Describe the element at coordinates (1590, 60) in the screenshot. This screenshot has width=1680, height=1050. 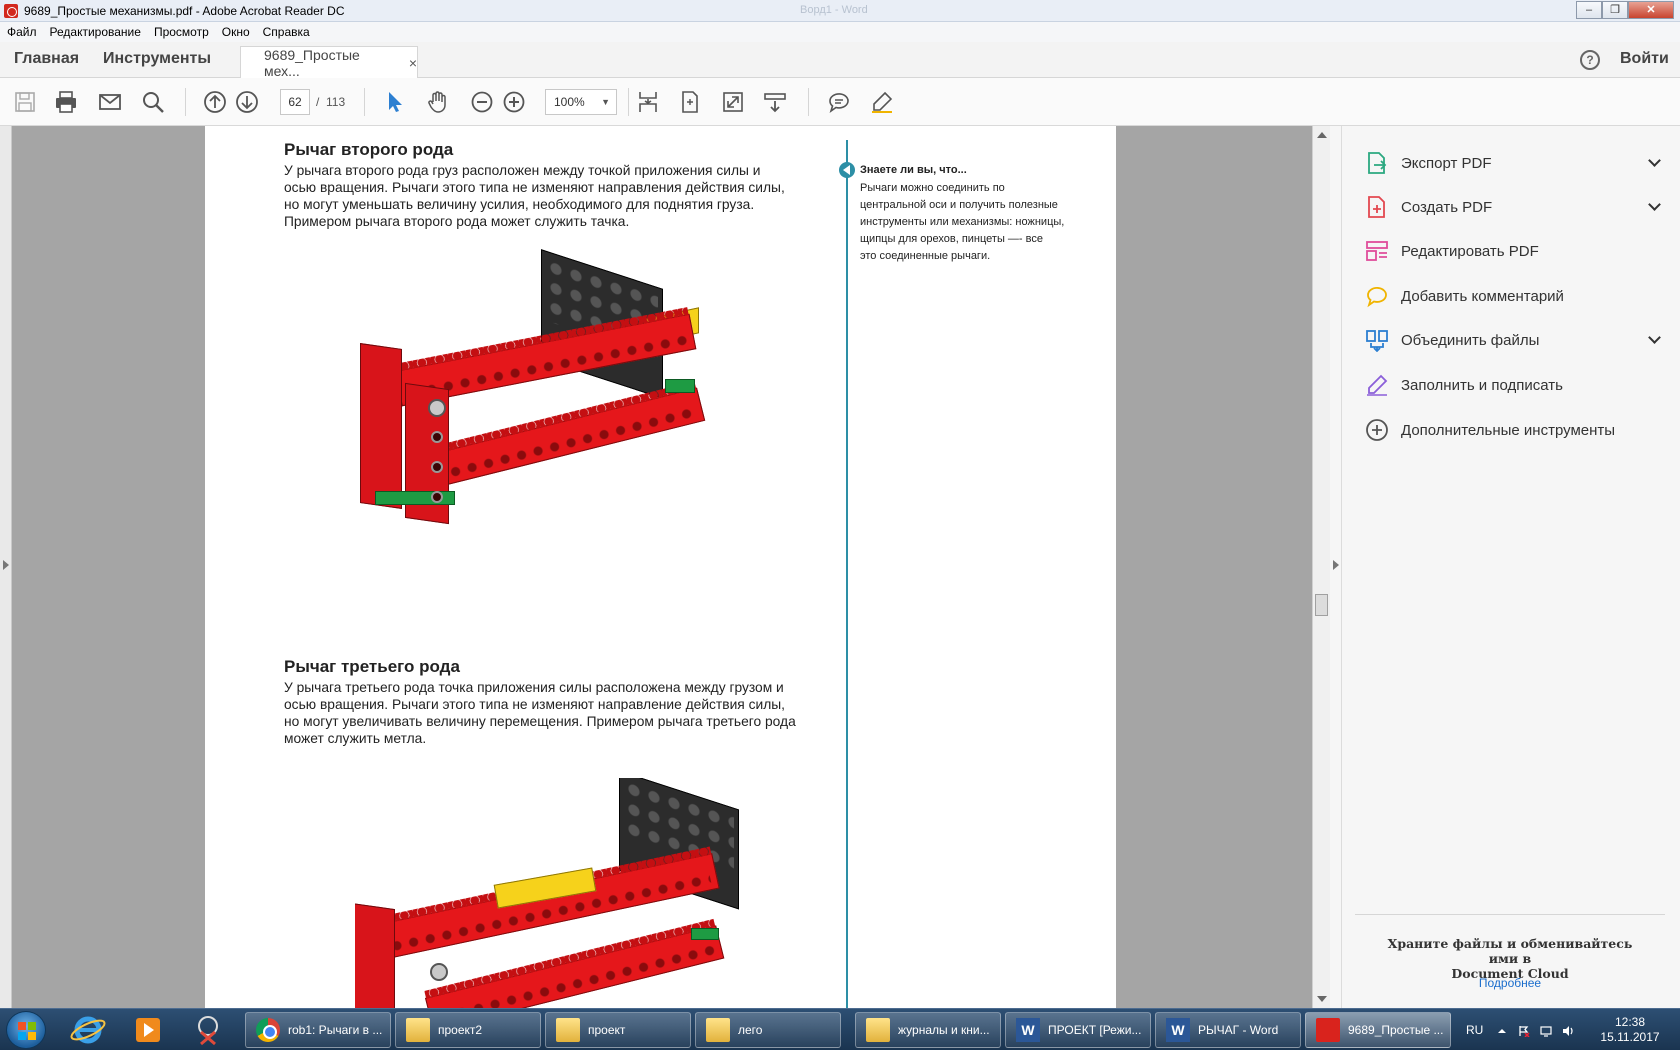
I see `help-icon: ?` at that location.